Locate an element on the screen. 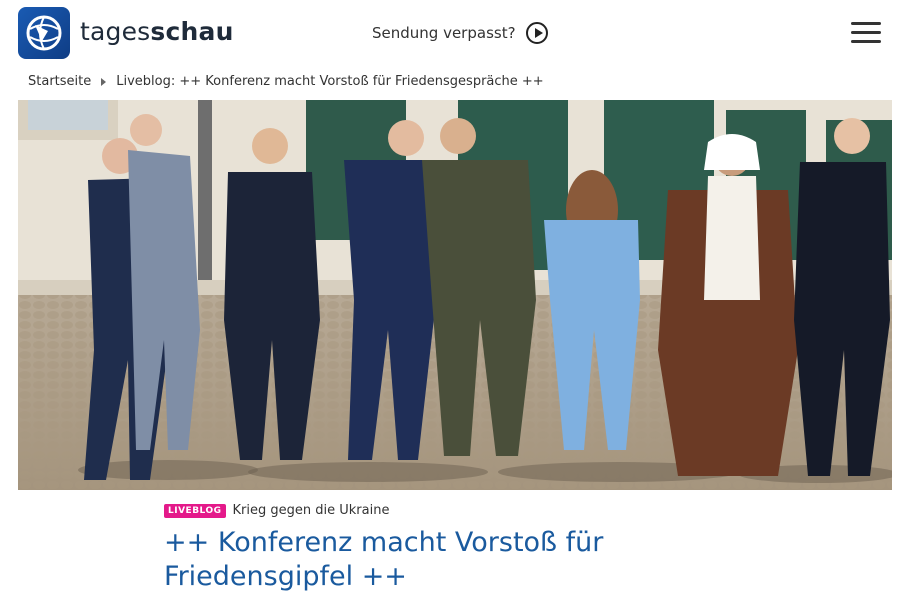 The image size is (900, 596). brand-wordmark: tagesschau is located at coordinates (157, 31).